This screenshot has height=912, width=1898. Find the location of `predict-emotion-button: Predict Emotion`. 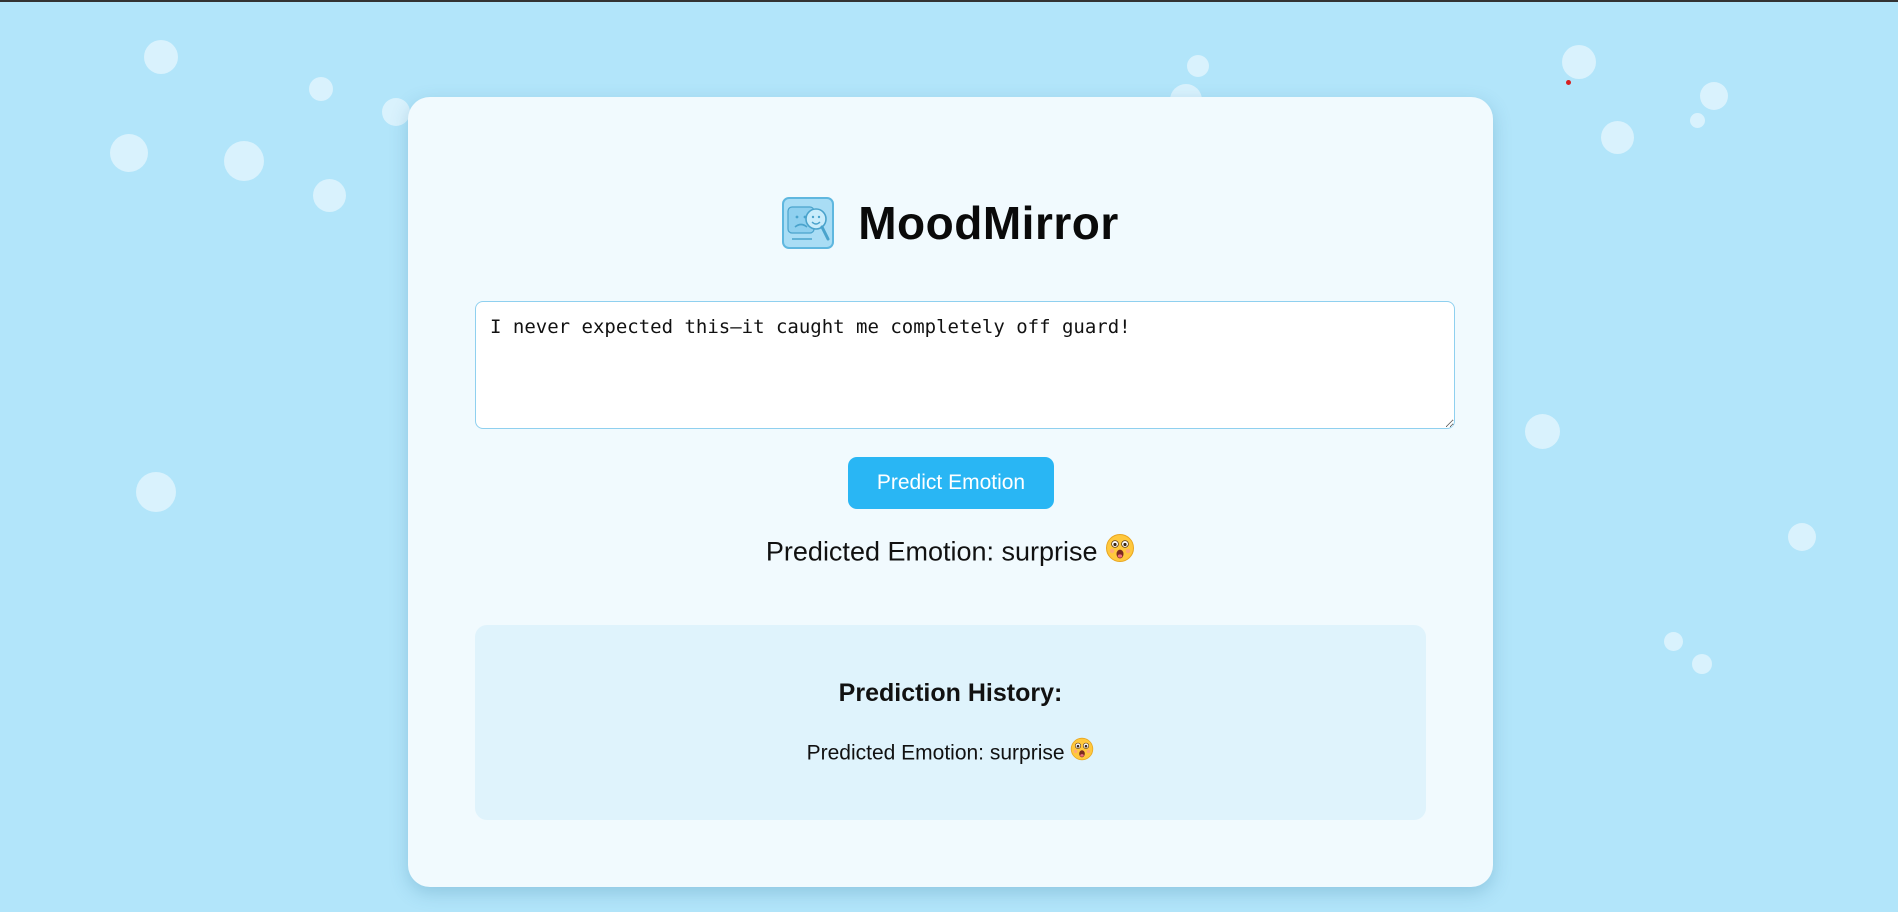

predict-emotion-button: Predict Emotion is located at coordinates (951, 483).